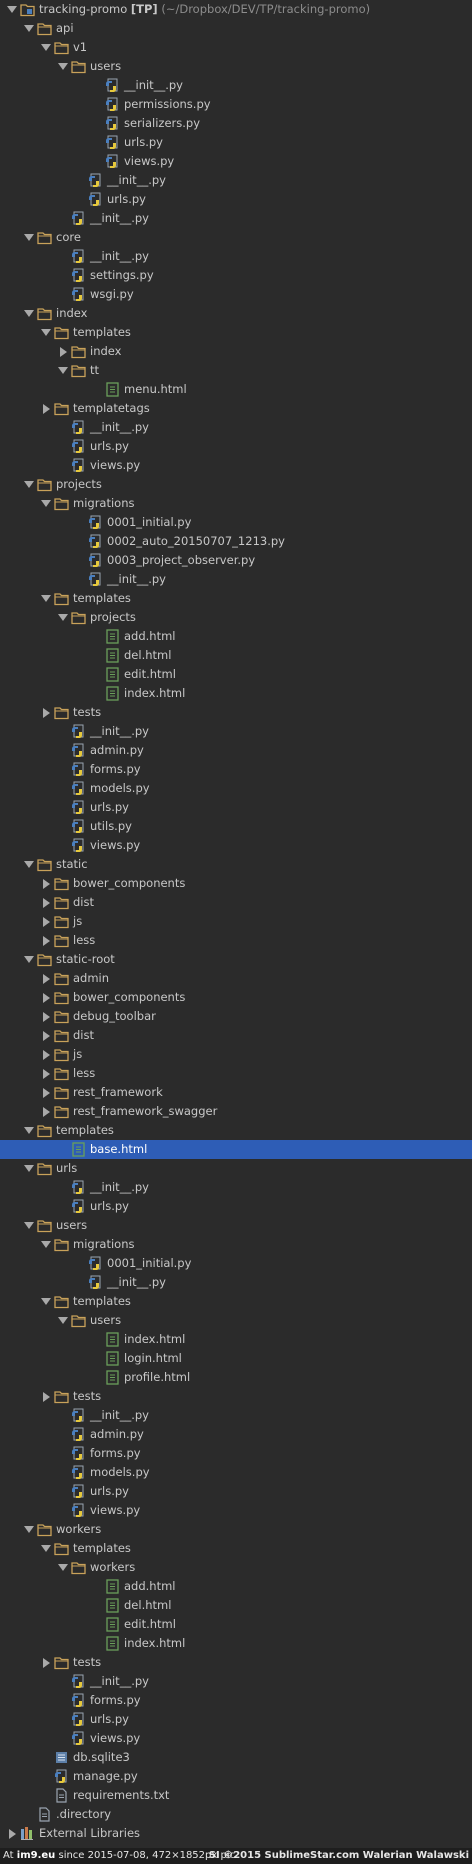 This screenshot has width=472, height=1864. Describe the element at coordinates (236, 275) in the screenshot. I see `tree-file-row: settings.py` at that location.